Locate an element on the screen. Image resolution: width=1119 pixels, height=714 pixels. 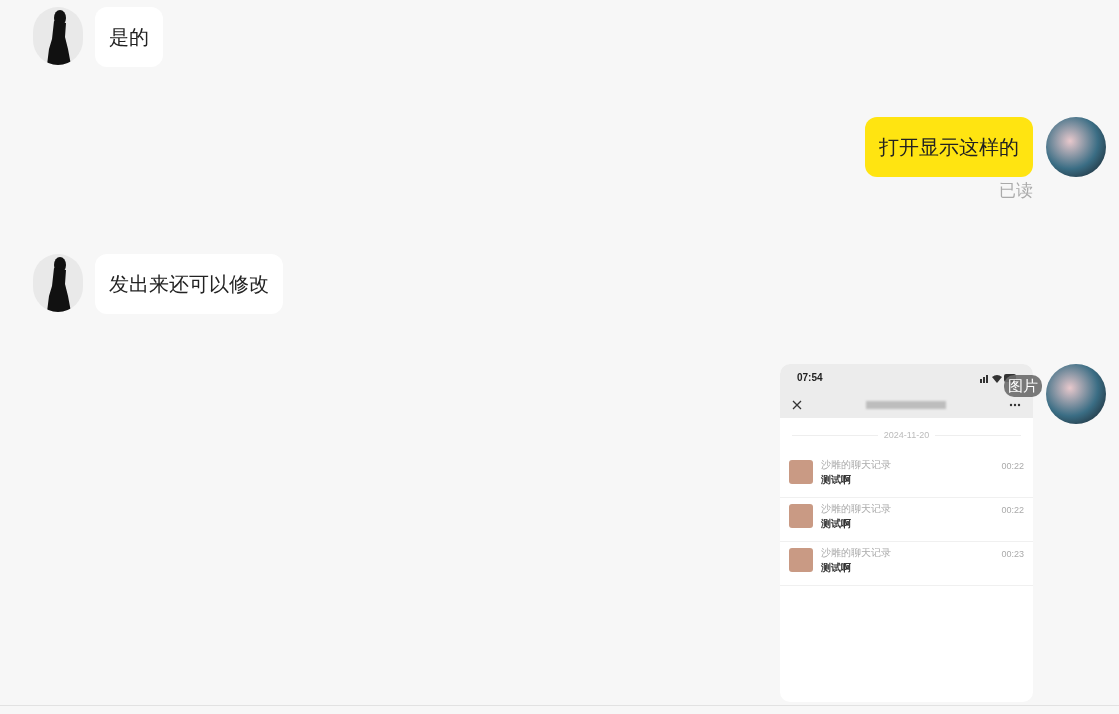
message-bubble: 打开显示这样的 is located at coordinates (949, 147).